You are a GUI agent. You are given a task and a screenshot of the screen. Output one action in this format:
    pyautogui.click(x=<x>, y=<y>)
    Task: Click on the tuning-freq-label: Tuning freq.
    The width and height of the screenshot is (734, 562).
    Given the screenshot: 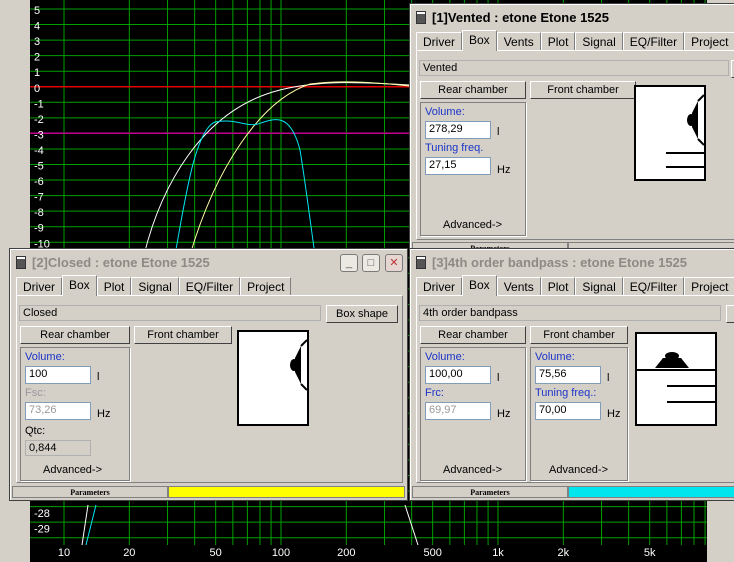 What is the action you would take?
    pyautogui.click(x=454, y=148)
    